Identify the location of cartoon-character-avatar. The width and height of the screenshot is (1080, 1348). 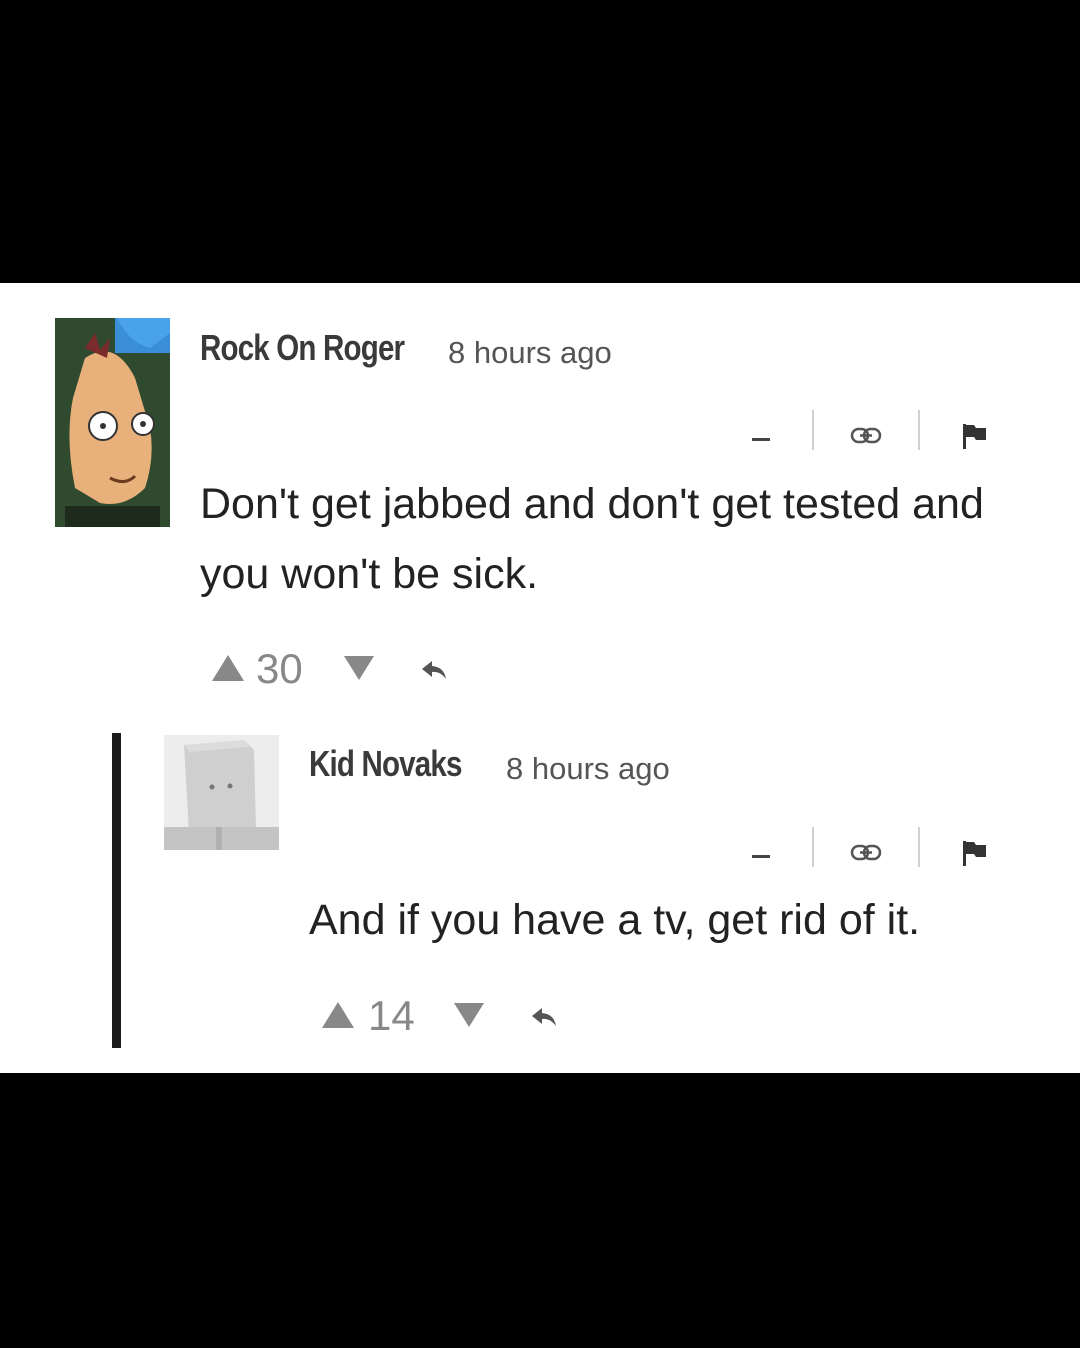
(112, 422).